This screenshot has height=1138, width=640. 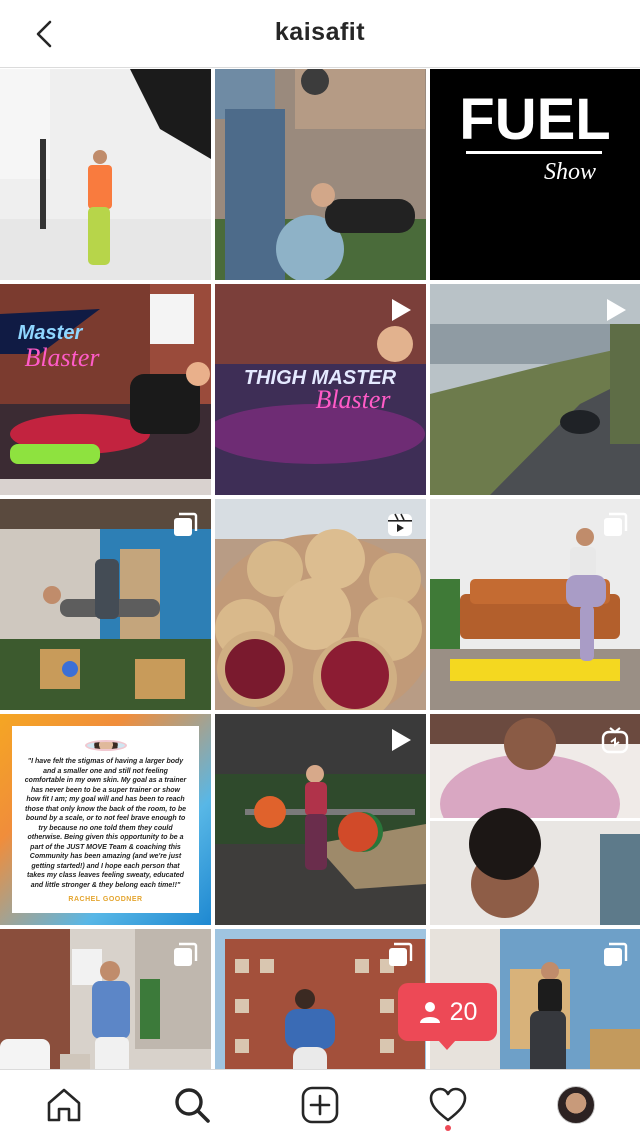 I want to click on quote-author: RACHEL GOODNER, so click(x=105, y=899).